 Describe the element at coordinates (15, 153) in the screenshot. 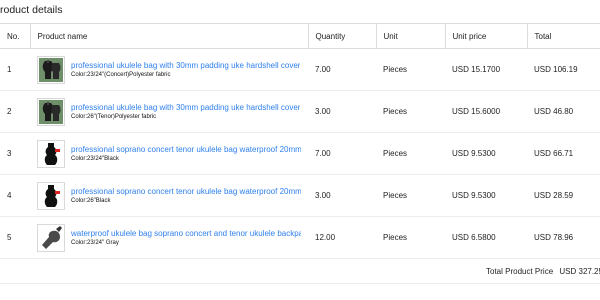

I see `row-number: 3` at that location.